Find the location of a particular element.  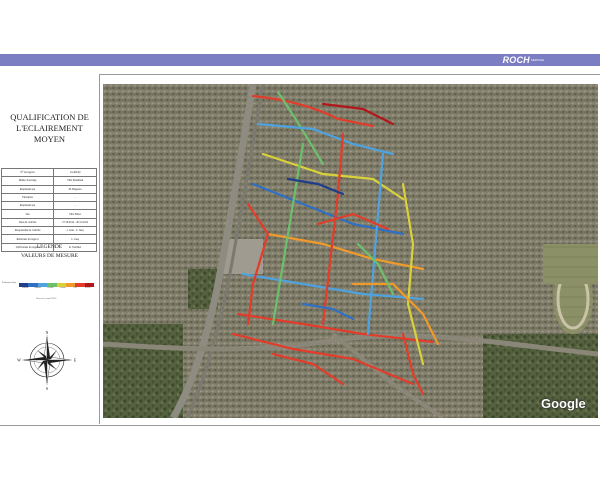

compass-north: N is located at coordinates (47, 332).